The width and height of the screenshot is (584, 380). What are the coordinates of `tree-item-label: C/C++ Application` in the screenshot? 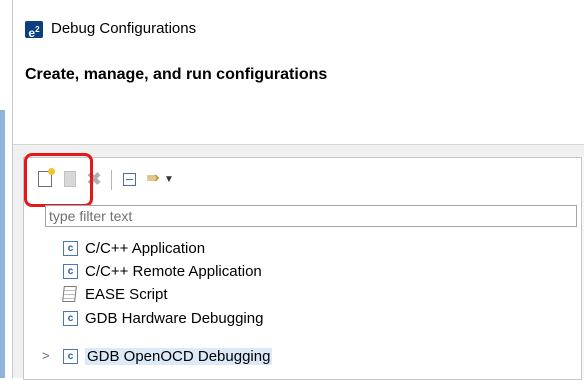 It's located at (145, 248).